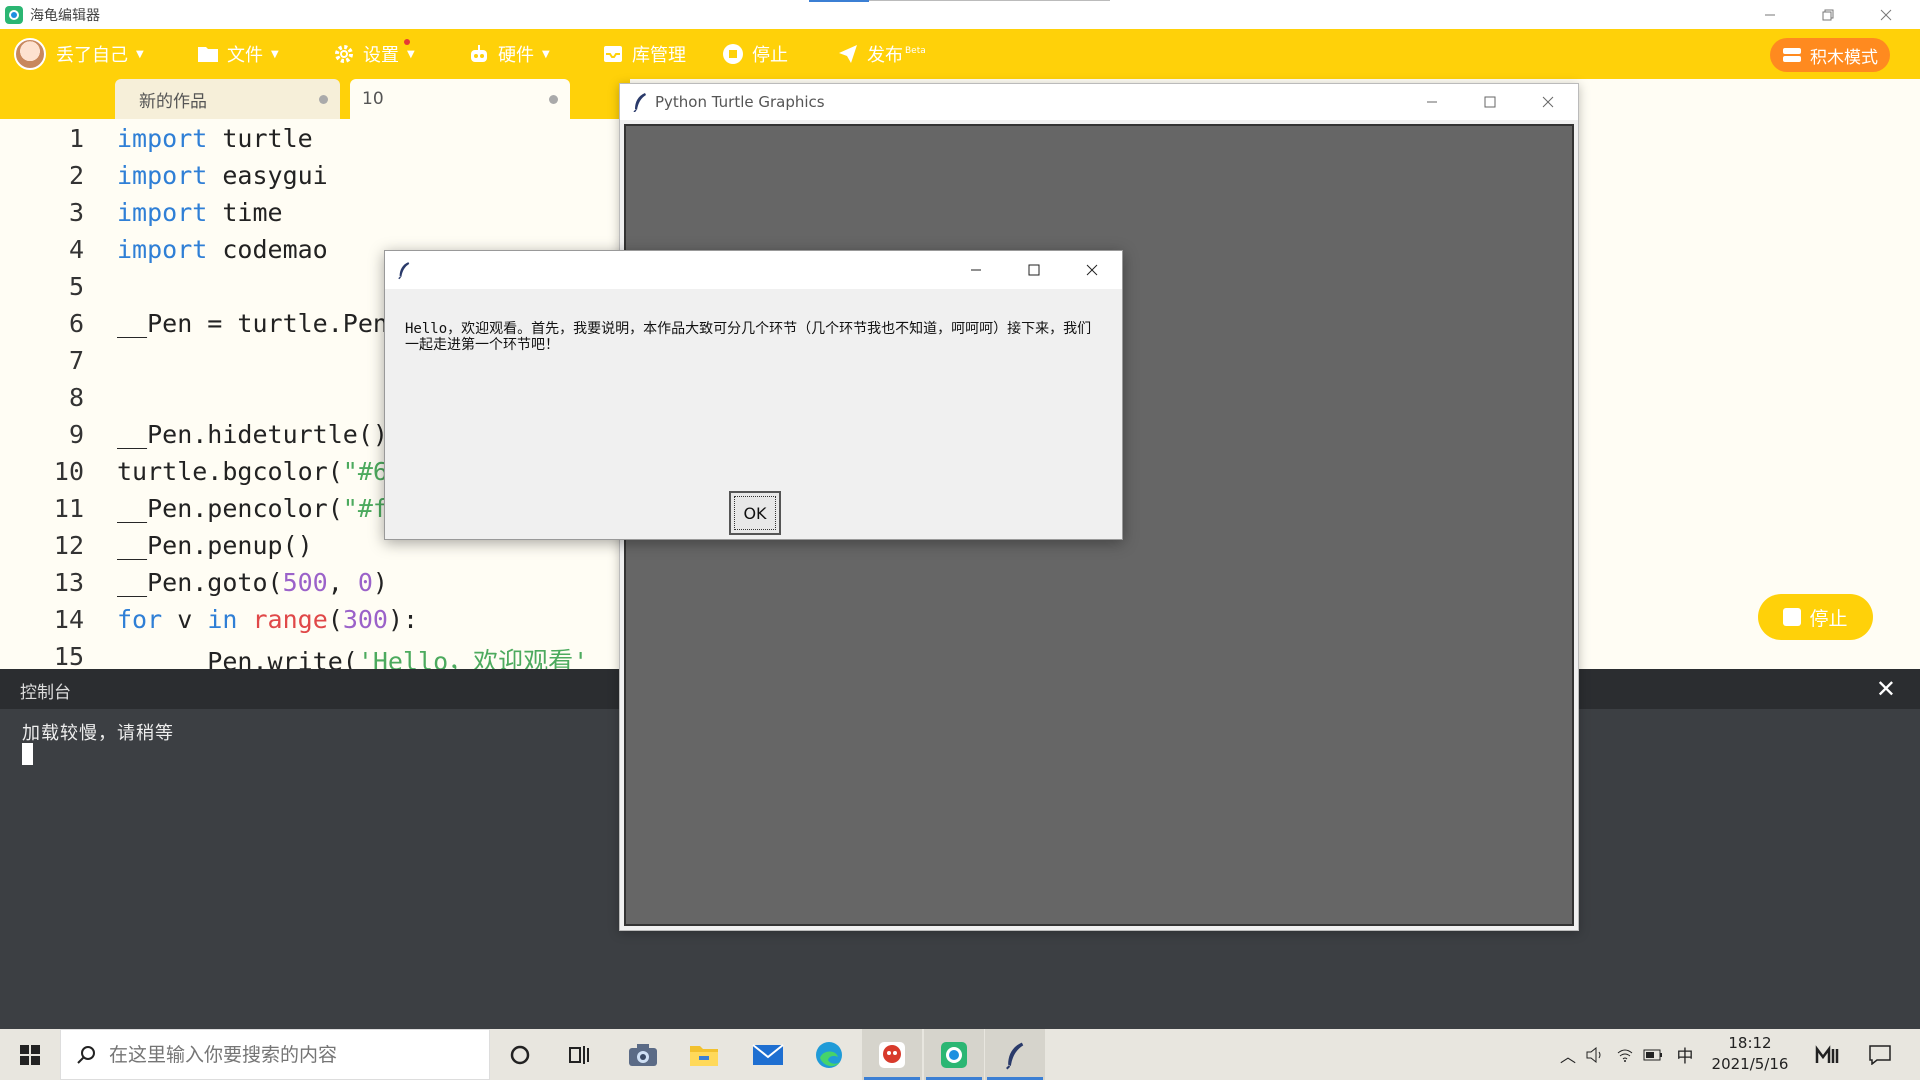 This screenshot has height=1080, width=1920. I want to click on start-button, so click(30, 1054).